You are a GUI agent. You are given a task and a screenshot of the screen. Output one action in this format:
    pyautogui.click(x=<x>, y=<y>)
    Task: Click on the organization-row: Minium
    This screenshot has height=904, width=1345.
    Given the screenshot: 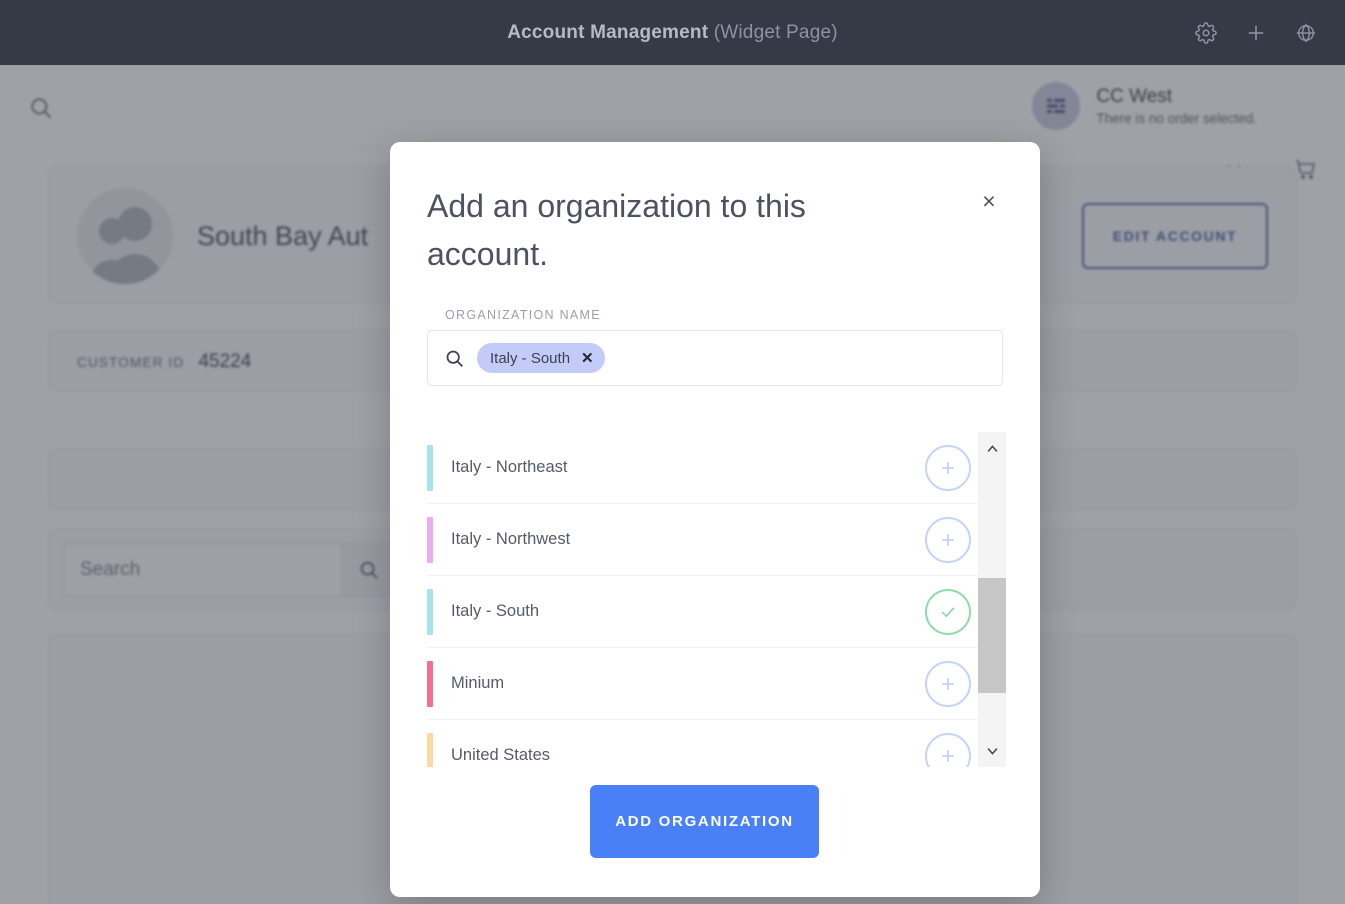 What is the action you would take?
    pyautogui.click(x=715, y=684)
    